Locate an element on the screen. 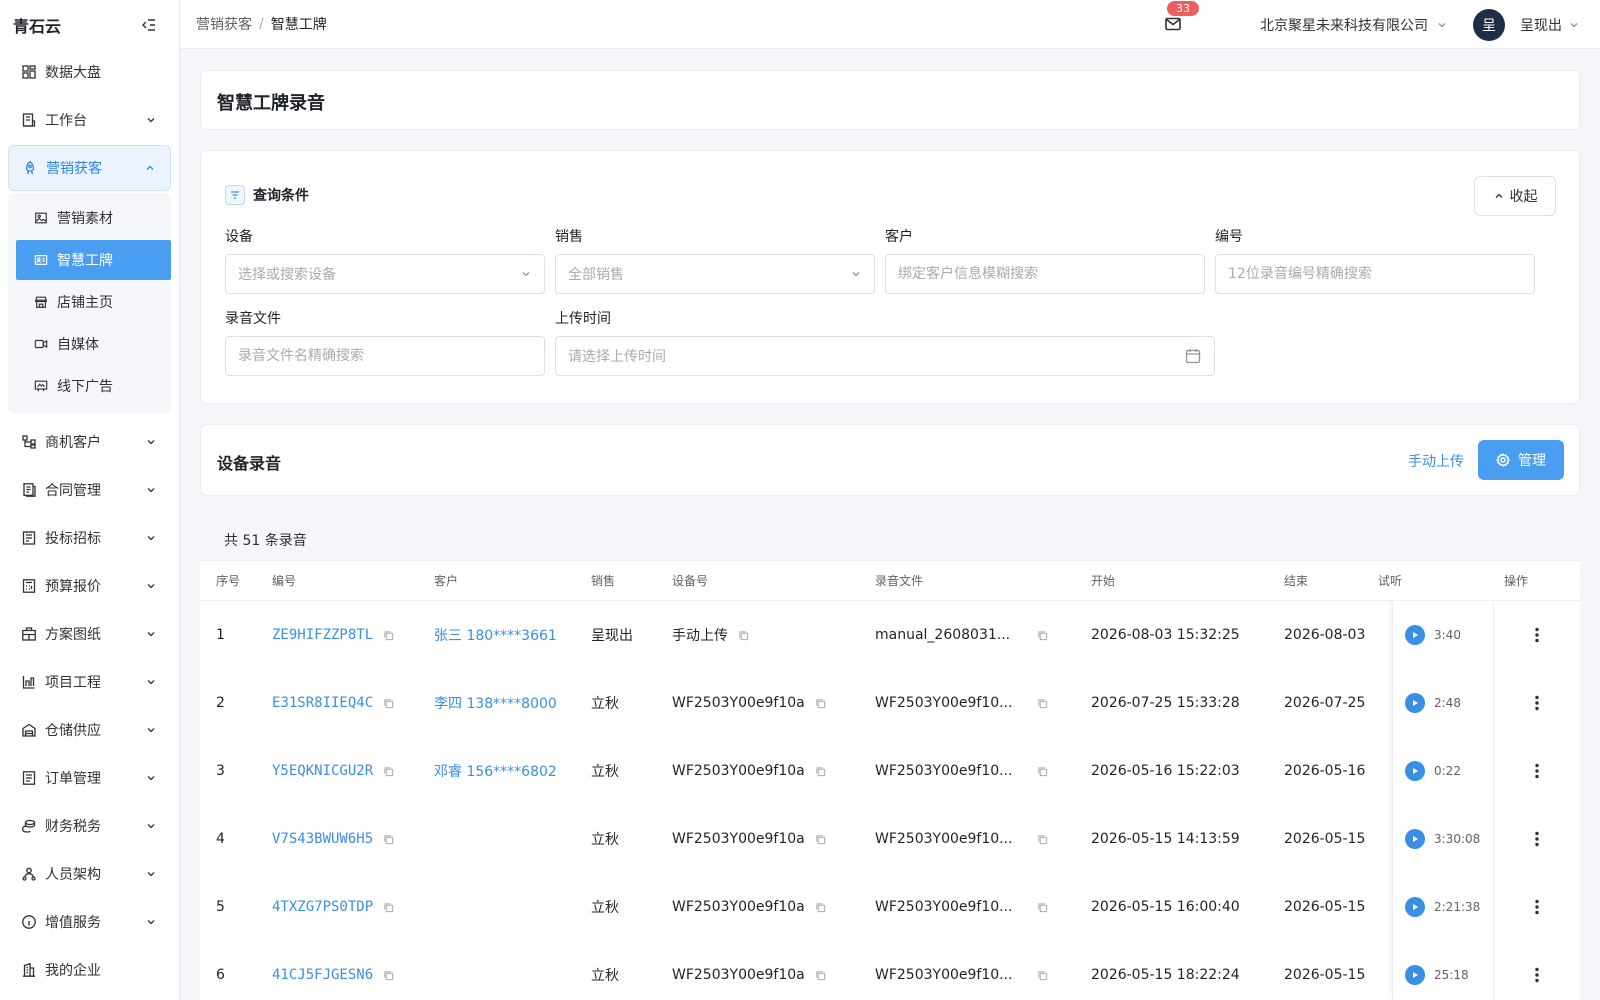 The height and width of the screenshot is (1000, 1600). sales-field: 销售 全部销售 is located at coordinates (715, 260).